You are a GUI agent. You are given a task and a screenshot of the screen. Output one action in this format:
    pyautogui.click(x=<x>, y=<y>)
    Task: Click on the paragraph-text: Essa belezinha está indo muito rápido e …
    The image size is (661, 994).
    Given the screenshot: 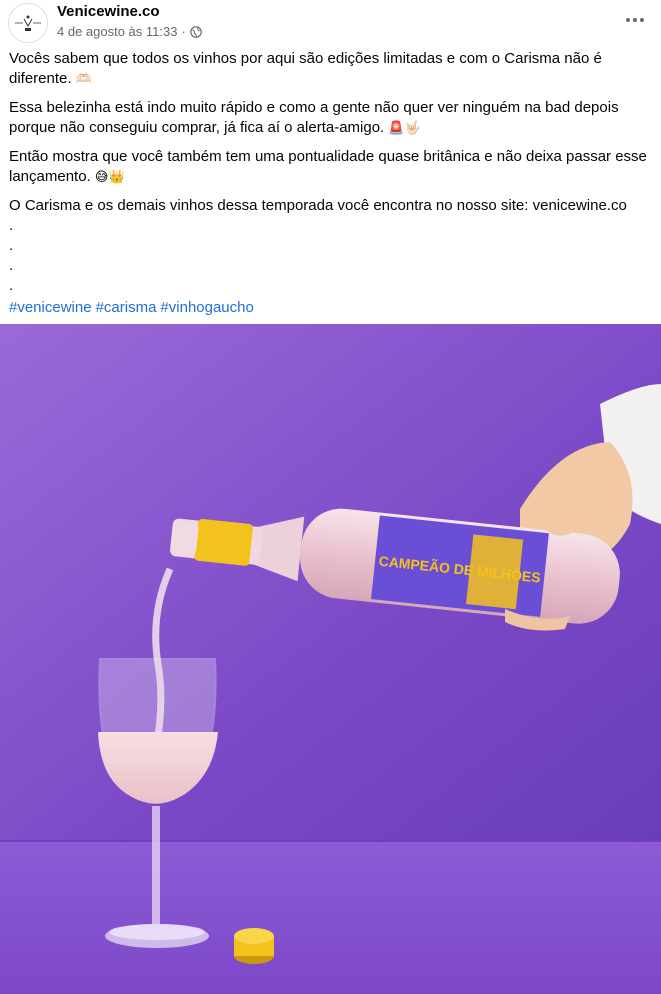 What is the action you would take?
    pyautogui.click(x=314, y=117)
    